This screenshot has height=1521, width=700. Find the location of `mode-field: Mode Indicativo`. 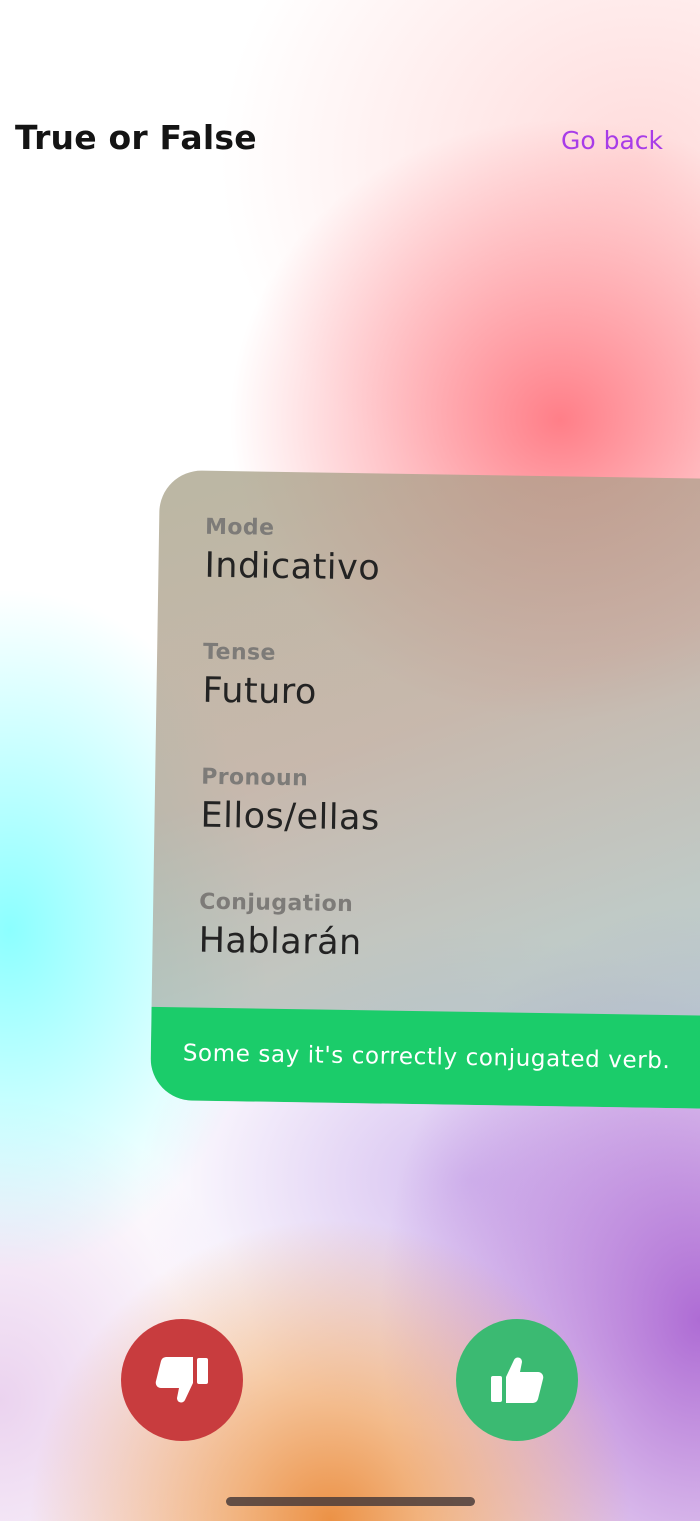

mode-field: Mode Indicativo is located at coordinates (292, 552).